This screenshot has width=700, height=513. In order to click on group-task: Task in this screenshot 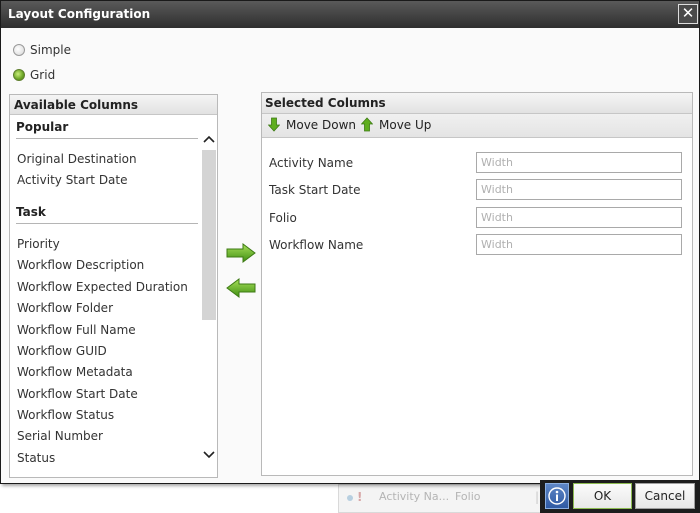, I will do `click(107, 214)`.